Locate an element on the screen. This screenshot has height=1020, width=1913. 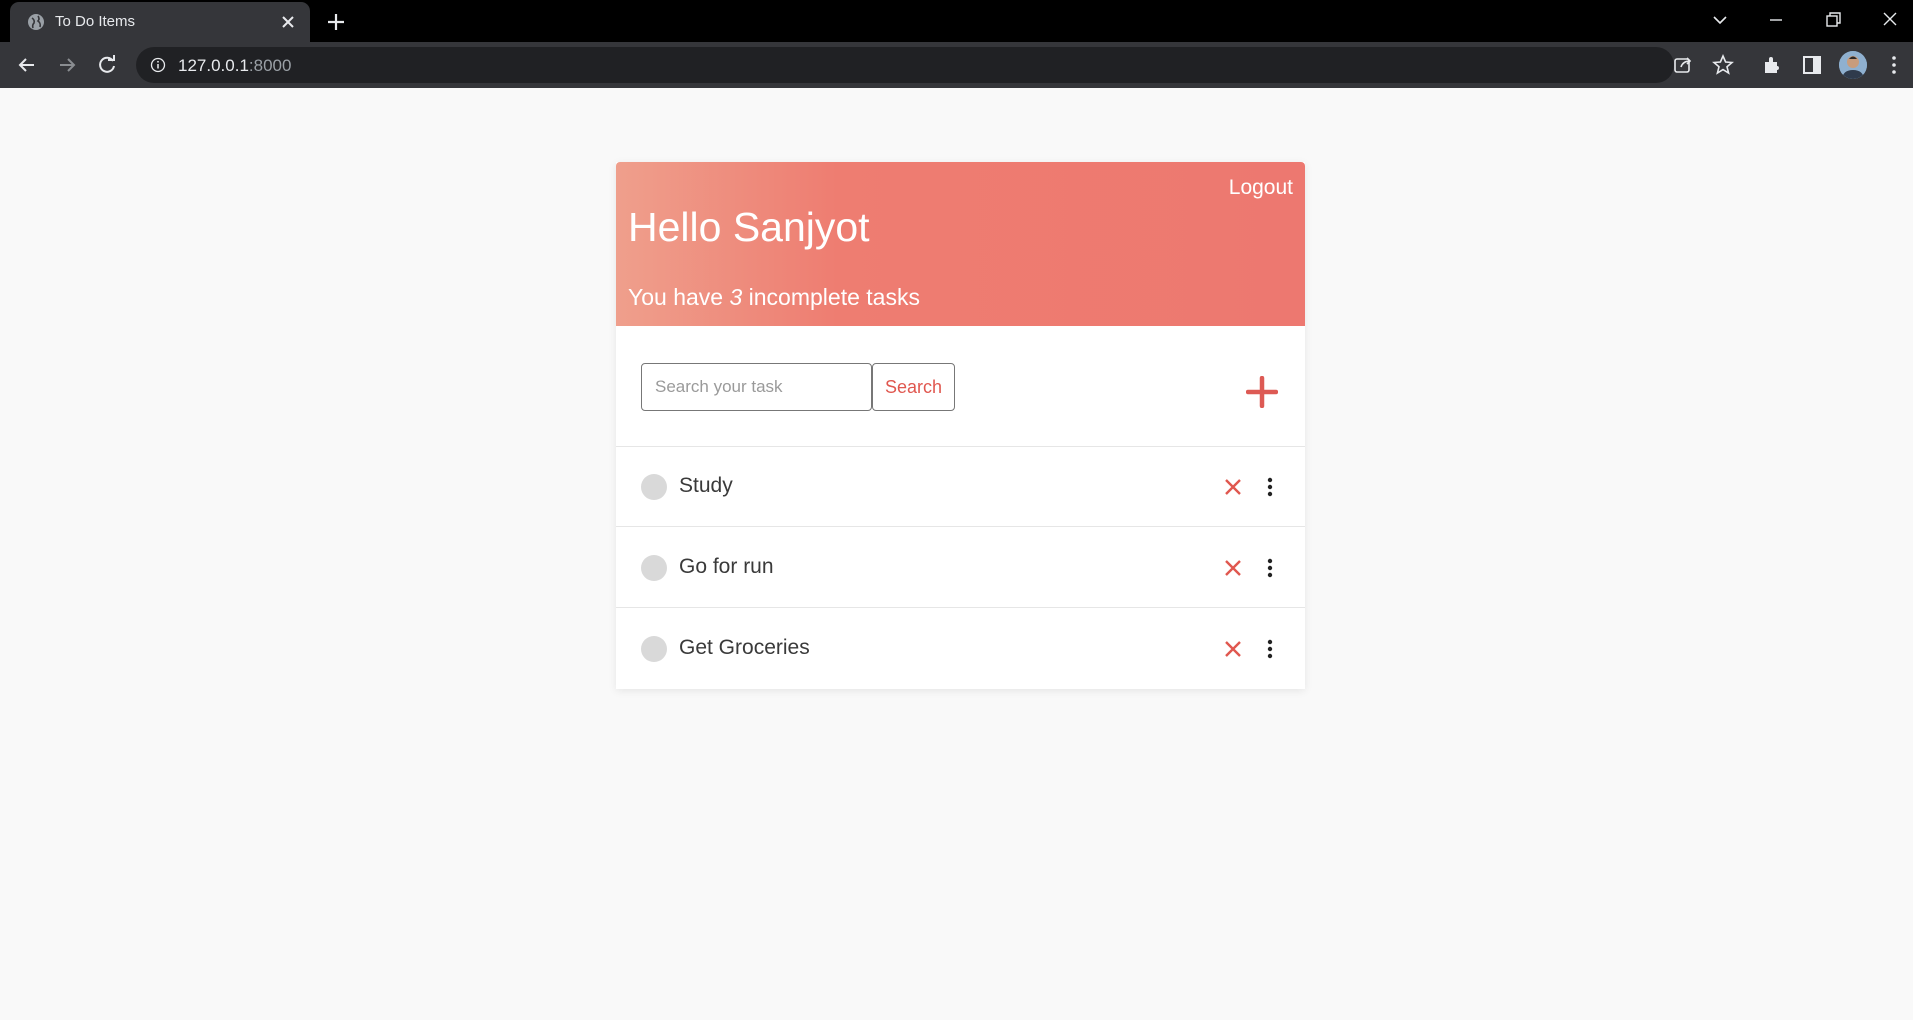
extensions-icon is located at coordinates (1772, 65).